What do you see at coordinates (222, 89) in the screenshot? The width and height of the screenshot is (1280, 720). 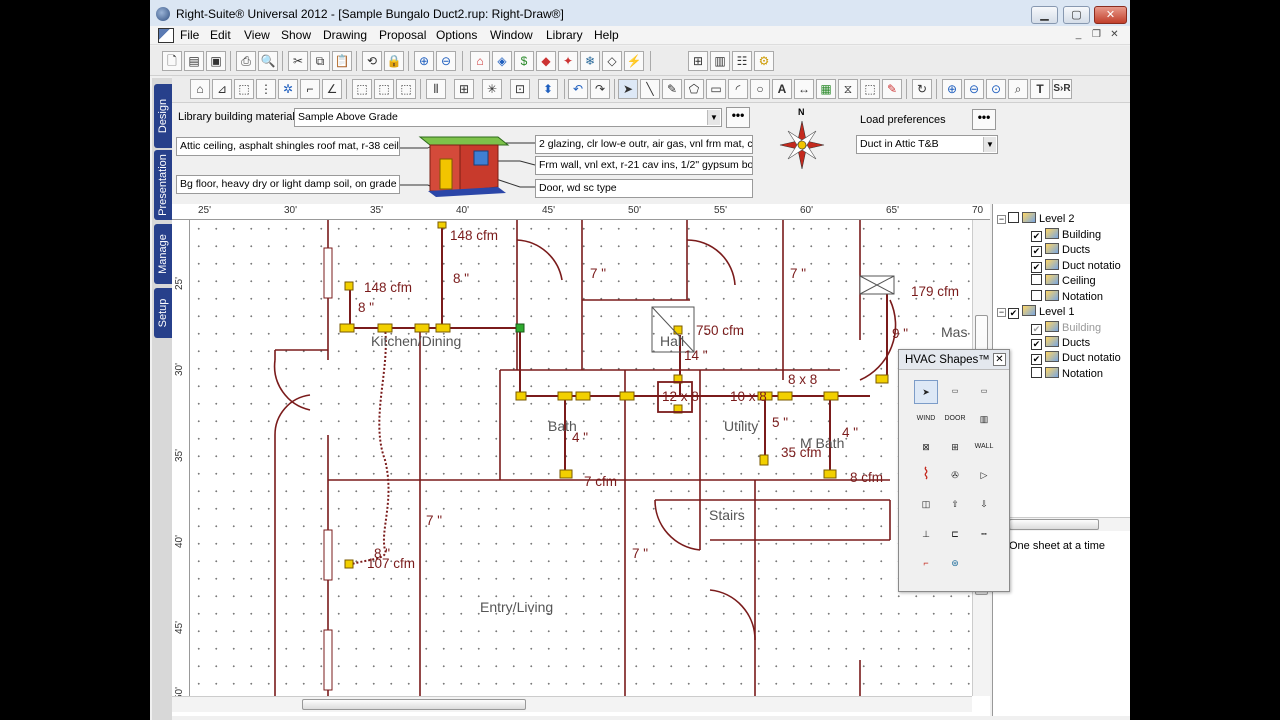 I see `stairs-icon: ⊿` at bounding box center [222, 89].